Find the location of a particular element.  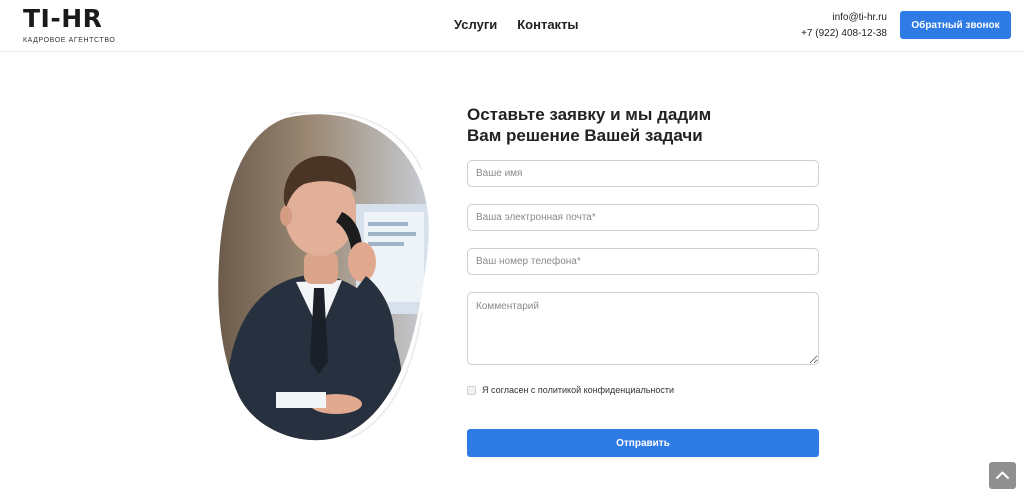

name-field is located at coordinates (643, 173).